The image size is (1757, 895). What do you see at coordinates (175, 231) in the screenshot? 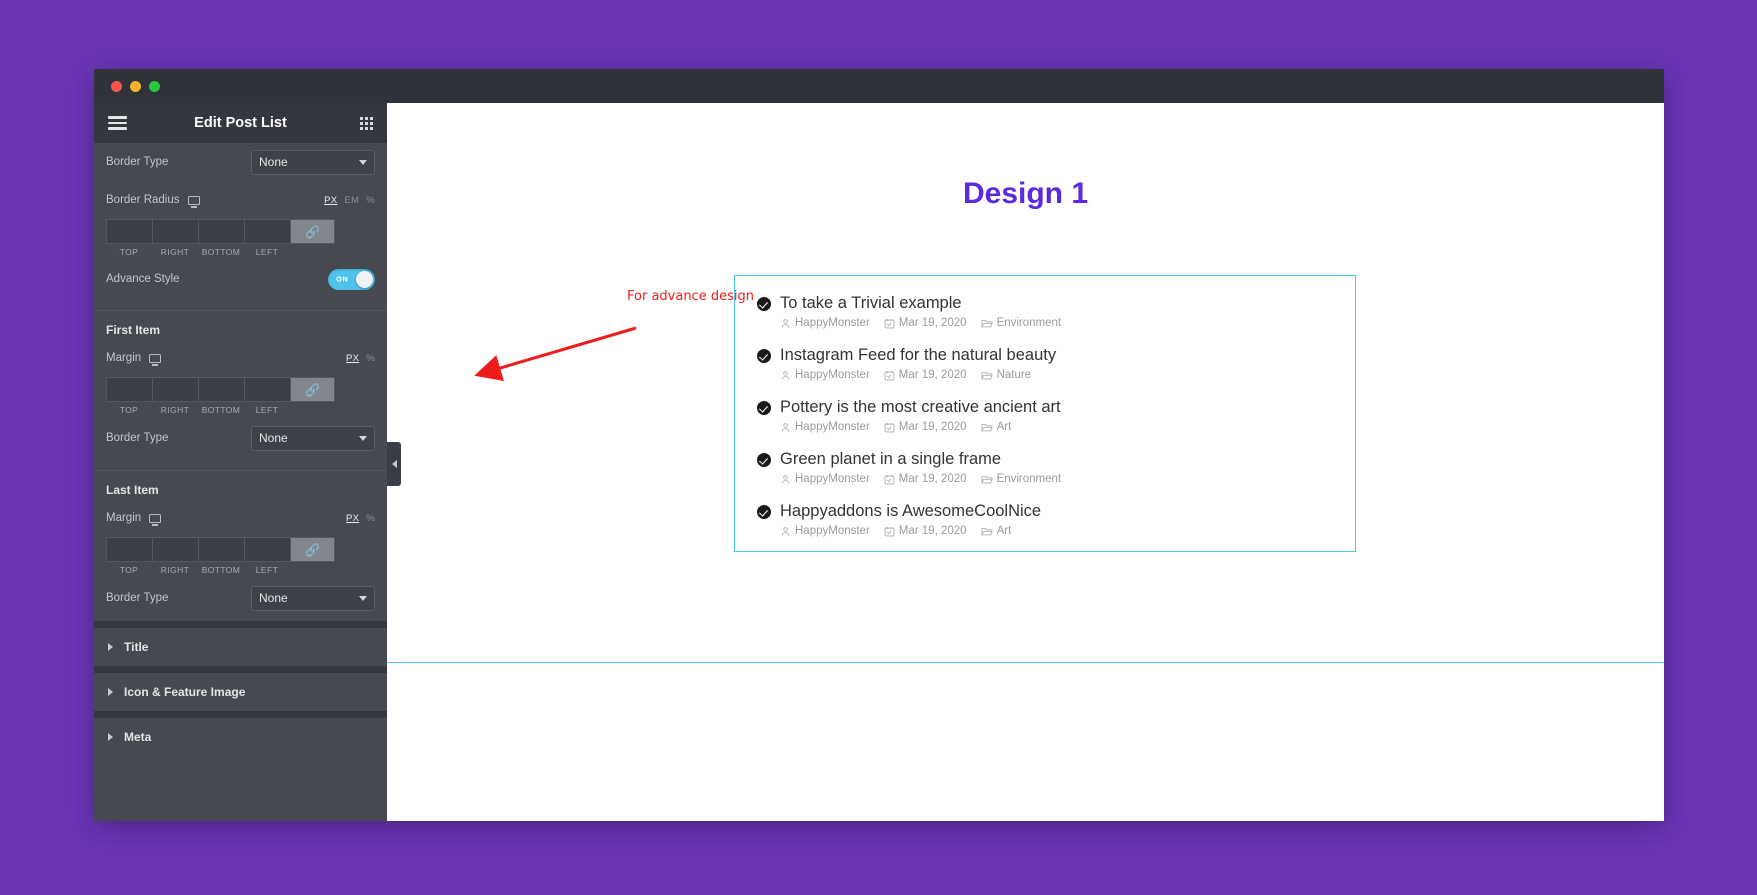
I see `border-radius-right-input` at bounding box center [175, 231].